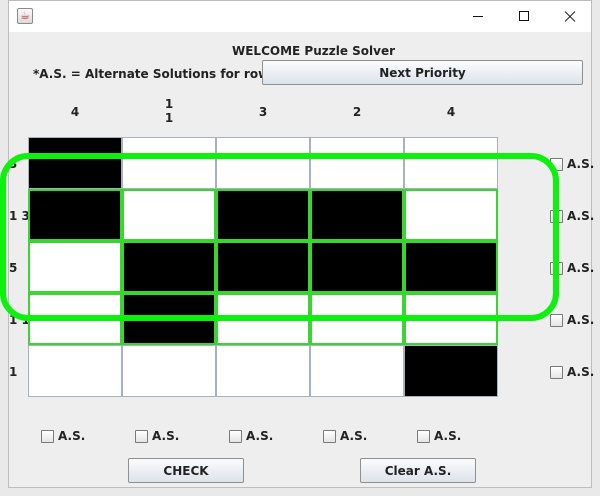 The image size is (600, 496). Describe the element at coordinates (25, 16) in the screenshot. I see `java-app-icon: ☕` at that location.